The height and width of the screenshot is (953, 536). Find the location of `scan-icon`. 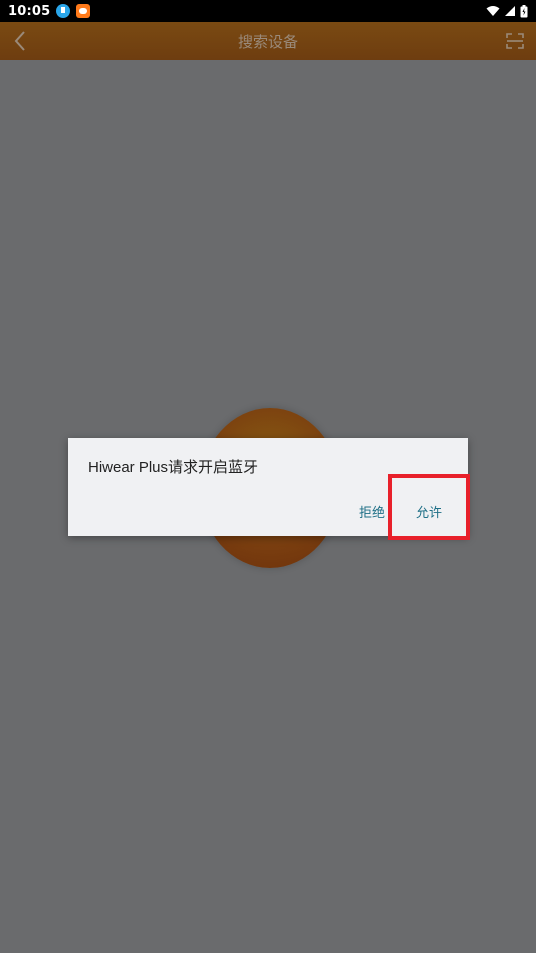

scan-icon is located at coordinates (515, 41).